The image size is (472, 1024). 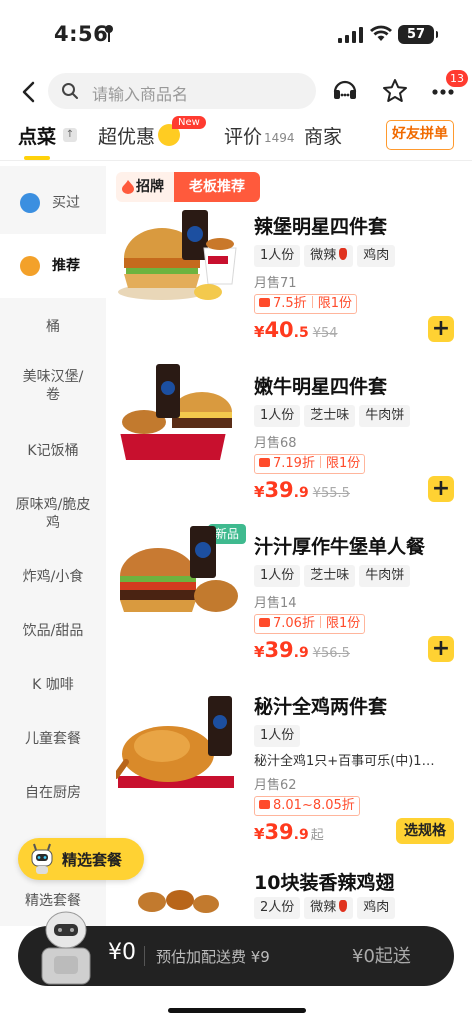 I want to click on search-icon, so click(x=70, y=91).